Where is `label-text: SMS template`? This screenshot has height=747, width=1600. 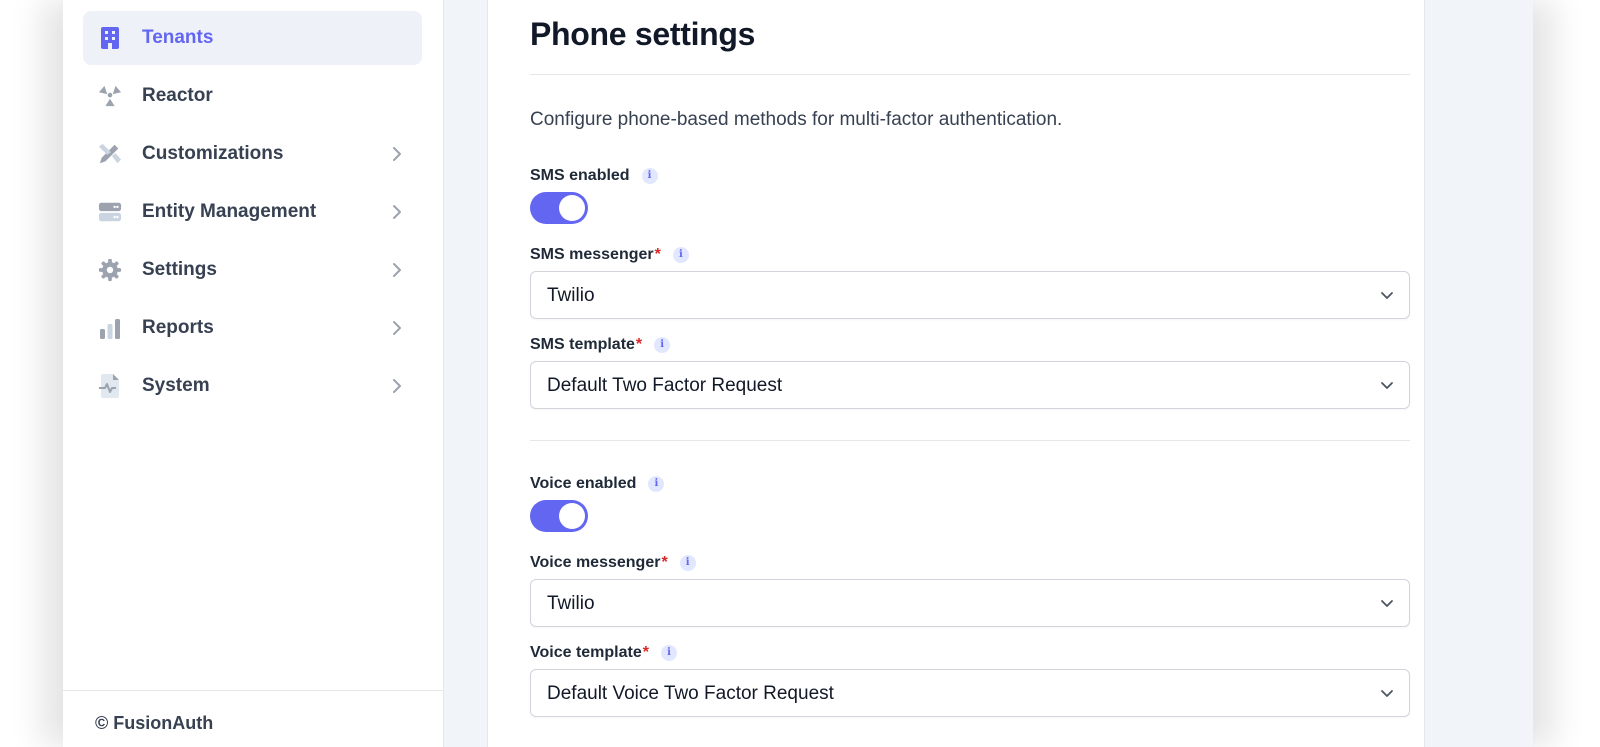
label-text: SMS template is located at coordinates (582, 344).